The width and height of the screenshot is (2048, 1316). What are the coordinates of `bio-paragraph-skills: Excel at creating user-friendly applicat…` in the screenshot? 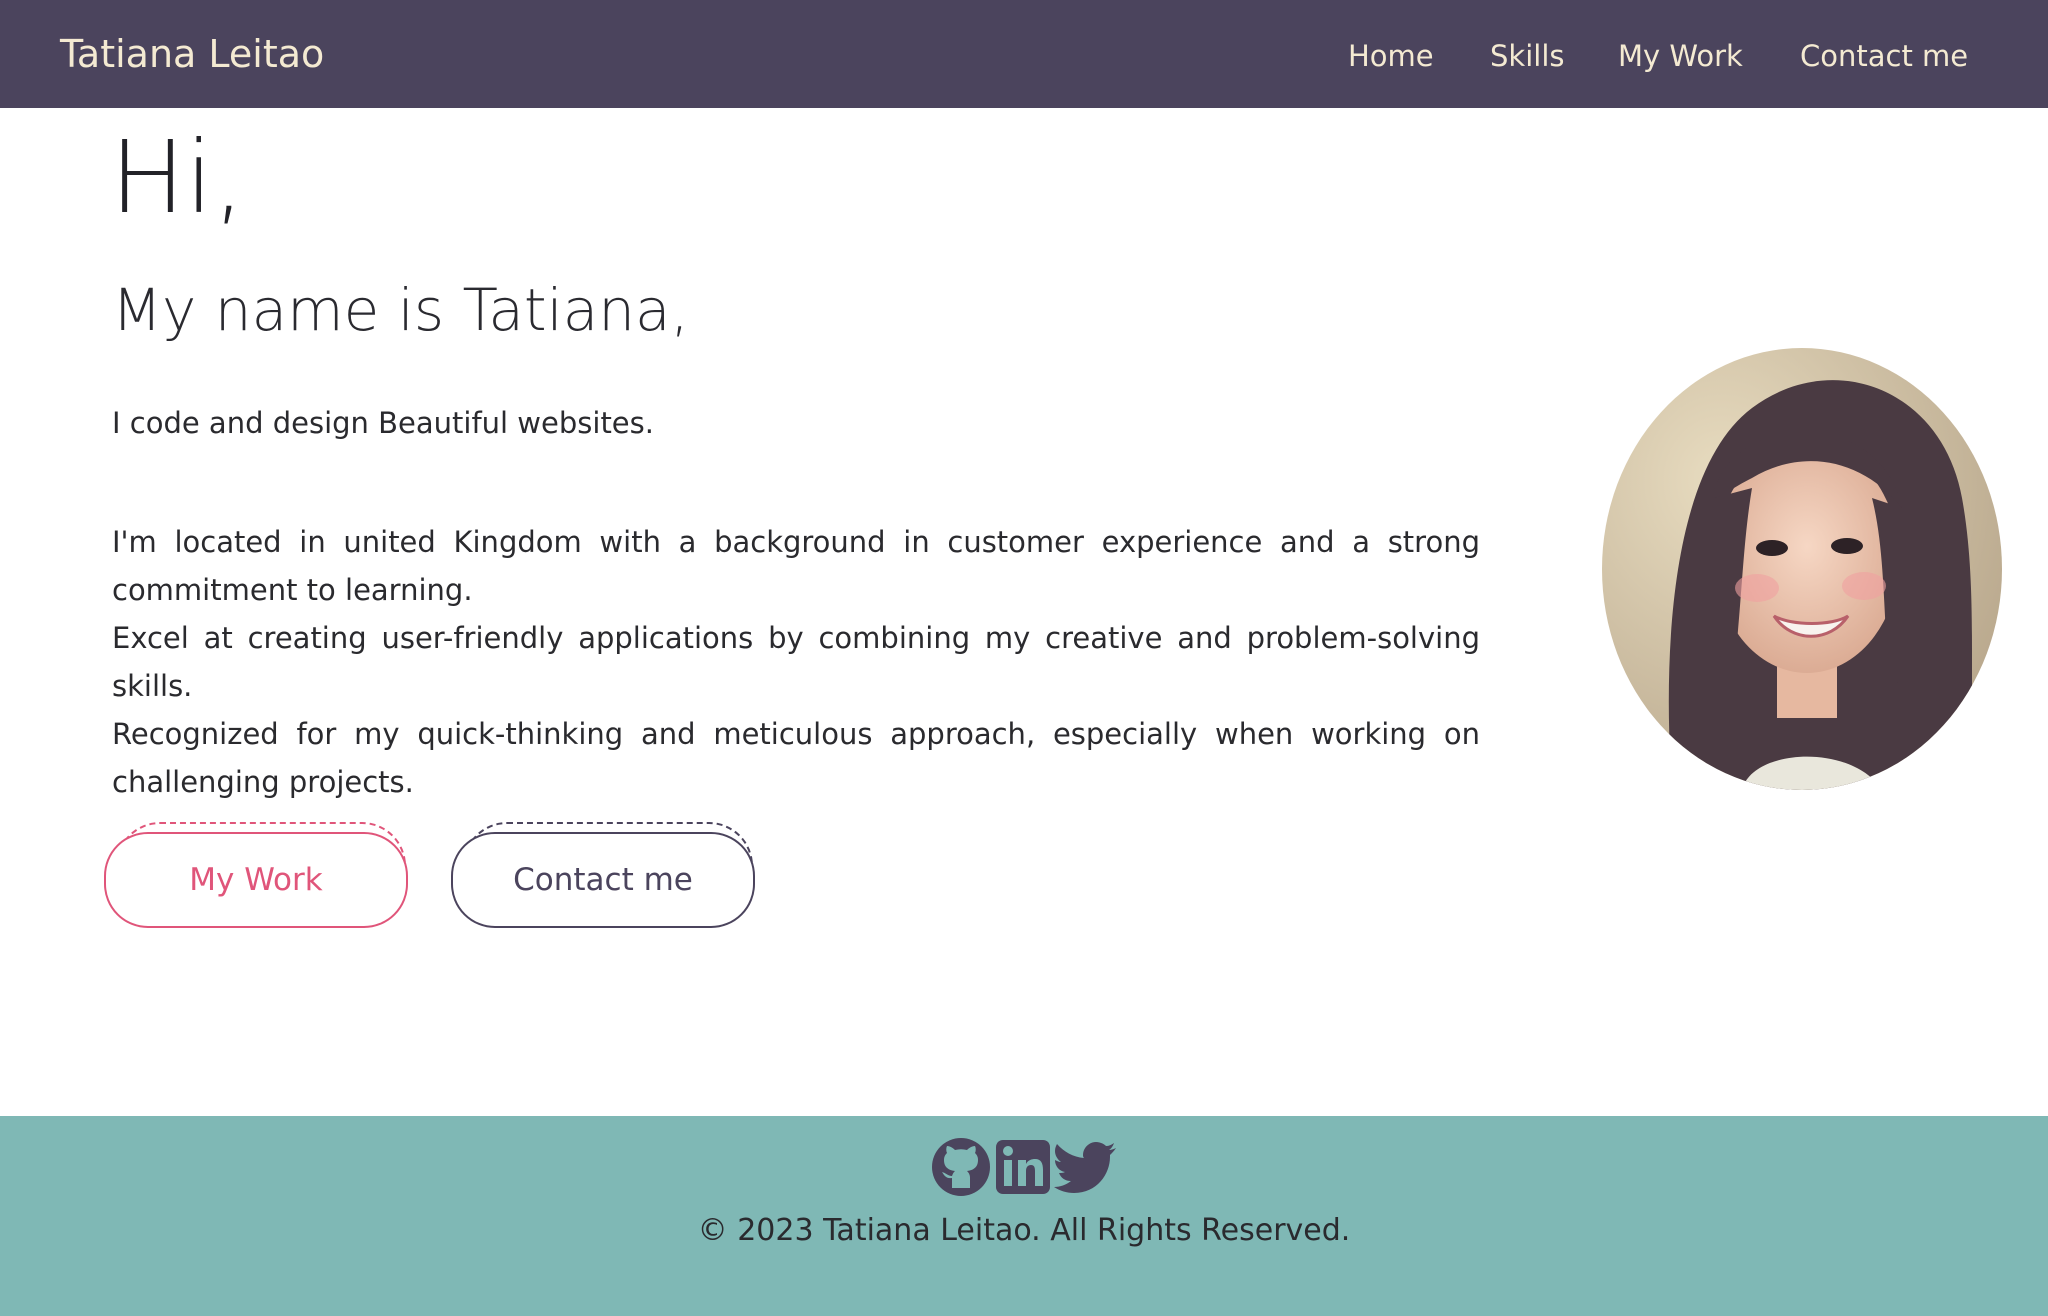 It's located at (796, 662).